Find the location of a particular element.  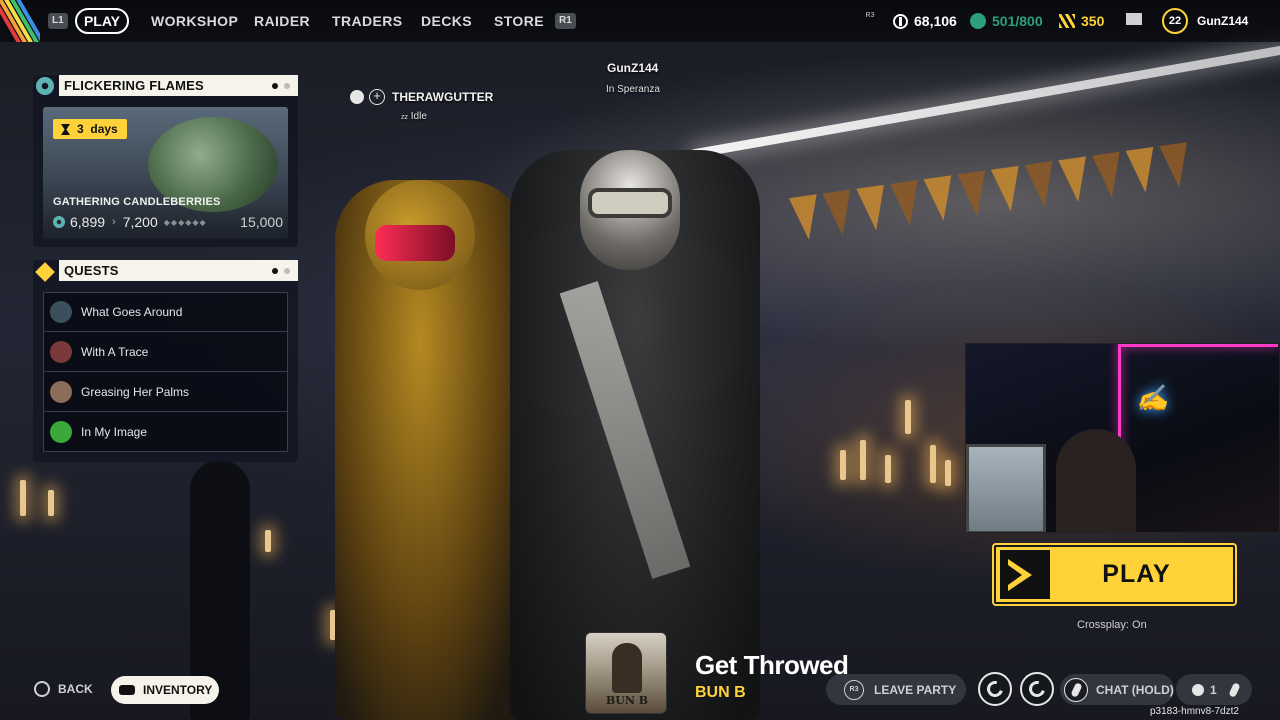

tab-play: PLAY is located at coordinates (102, 21).